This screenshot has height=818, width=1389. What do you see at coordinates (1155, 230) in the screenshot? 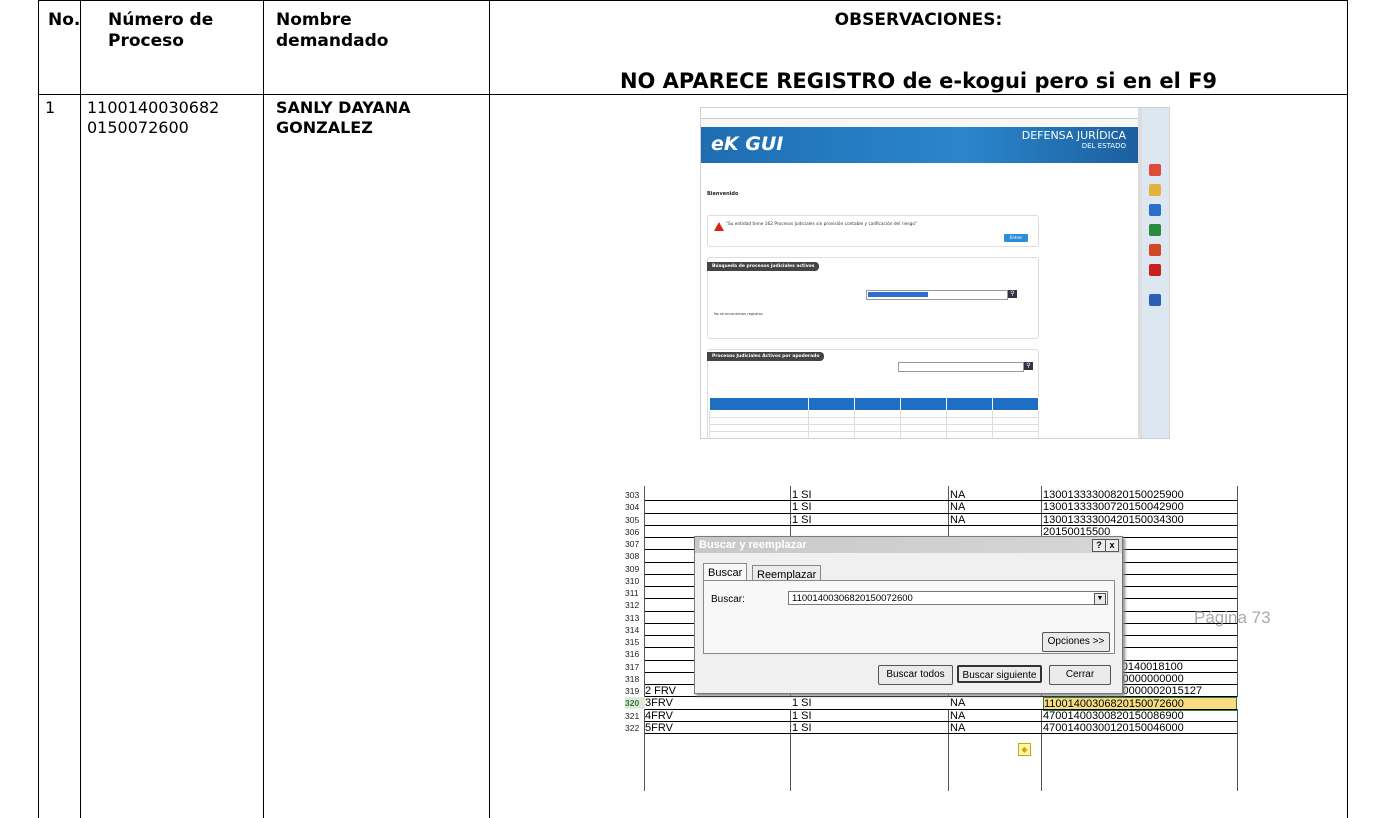
I see `excel-icon` at bounding box center [1155, 230].